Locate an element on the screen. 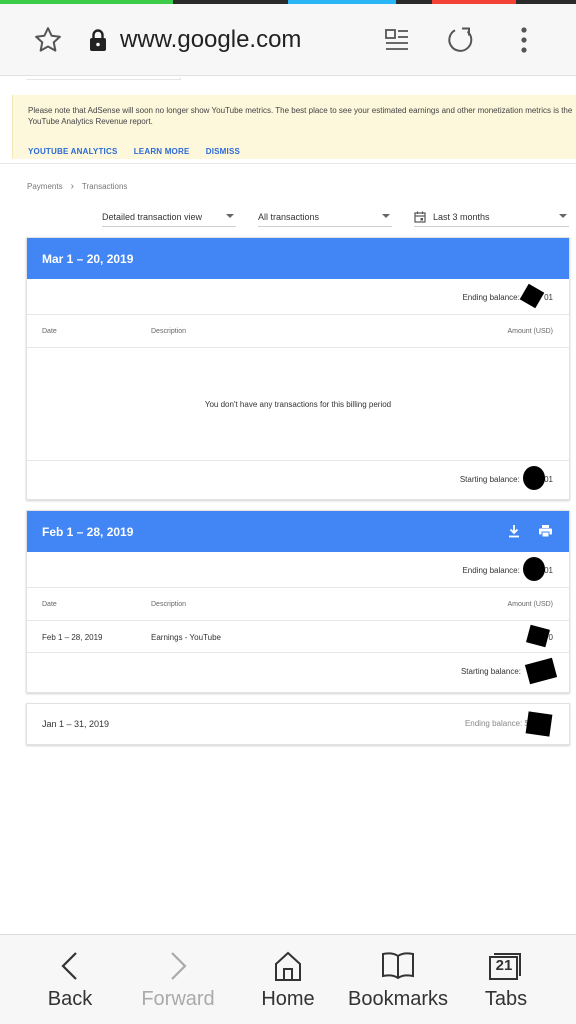 This screenshot has height=1024, width=576. youtube-analytics-link: YOUTUBE ANALYTICS is located at coordinates (72, 151).